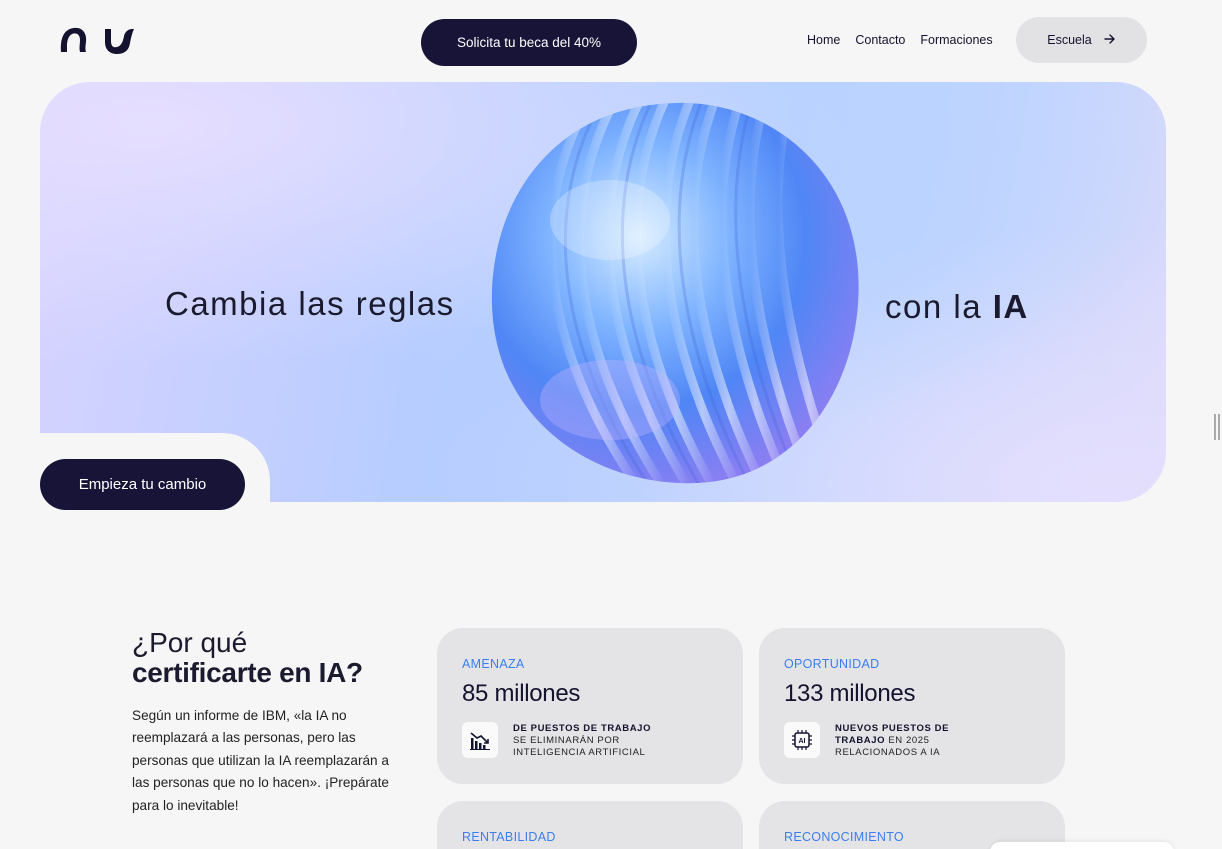 The image size is (1222, 849). I want to click on stat-card-rentabilidad: RENTABILIDAD, so click(590, 825).